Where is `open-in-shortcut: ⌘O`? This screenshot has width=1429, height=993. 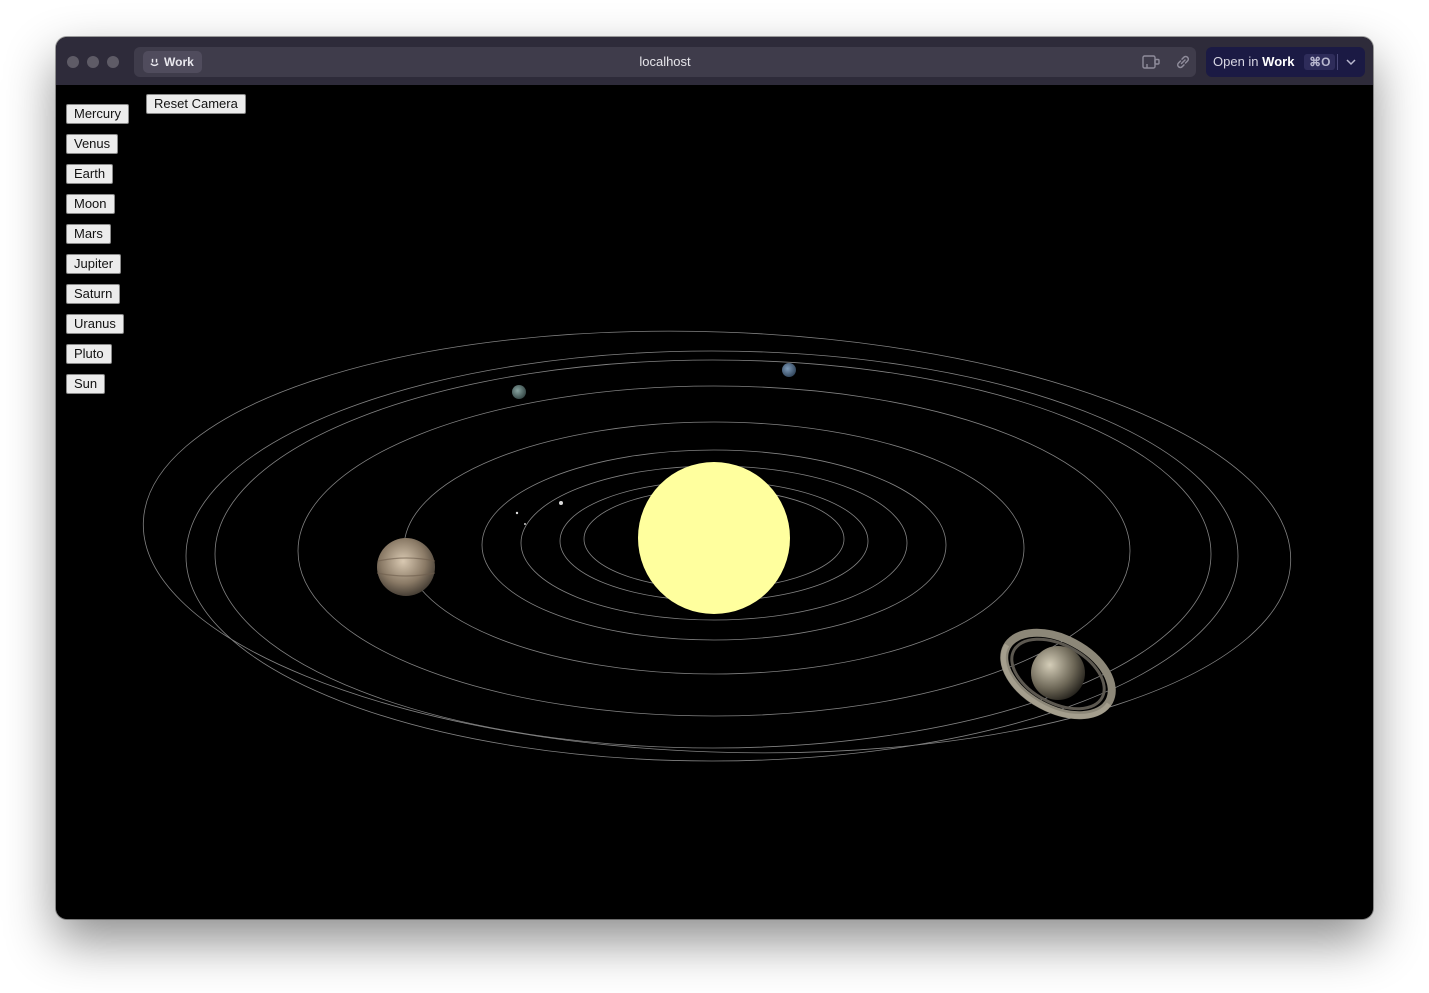
open-in-shortcut: ⌘O is located at coordinates (1320, 62).